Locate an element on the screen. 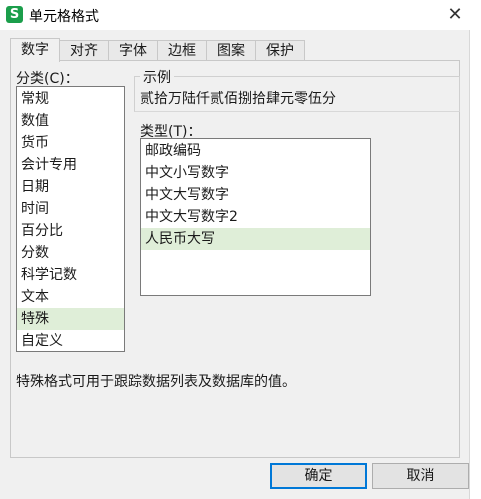 This screenshot has width=481, height=499. category-item: 自定义 is located at coordinates (70, 341).